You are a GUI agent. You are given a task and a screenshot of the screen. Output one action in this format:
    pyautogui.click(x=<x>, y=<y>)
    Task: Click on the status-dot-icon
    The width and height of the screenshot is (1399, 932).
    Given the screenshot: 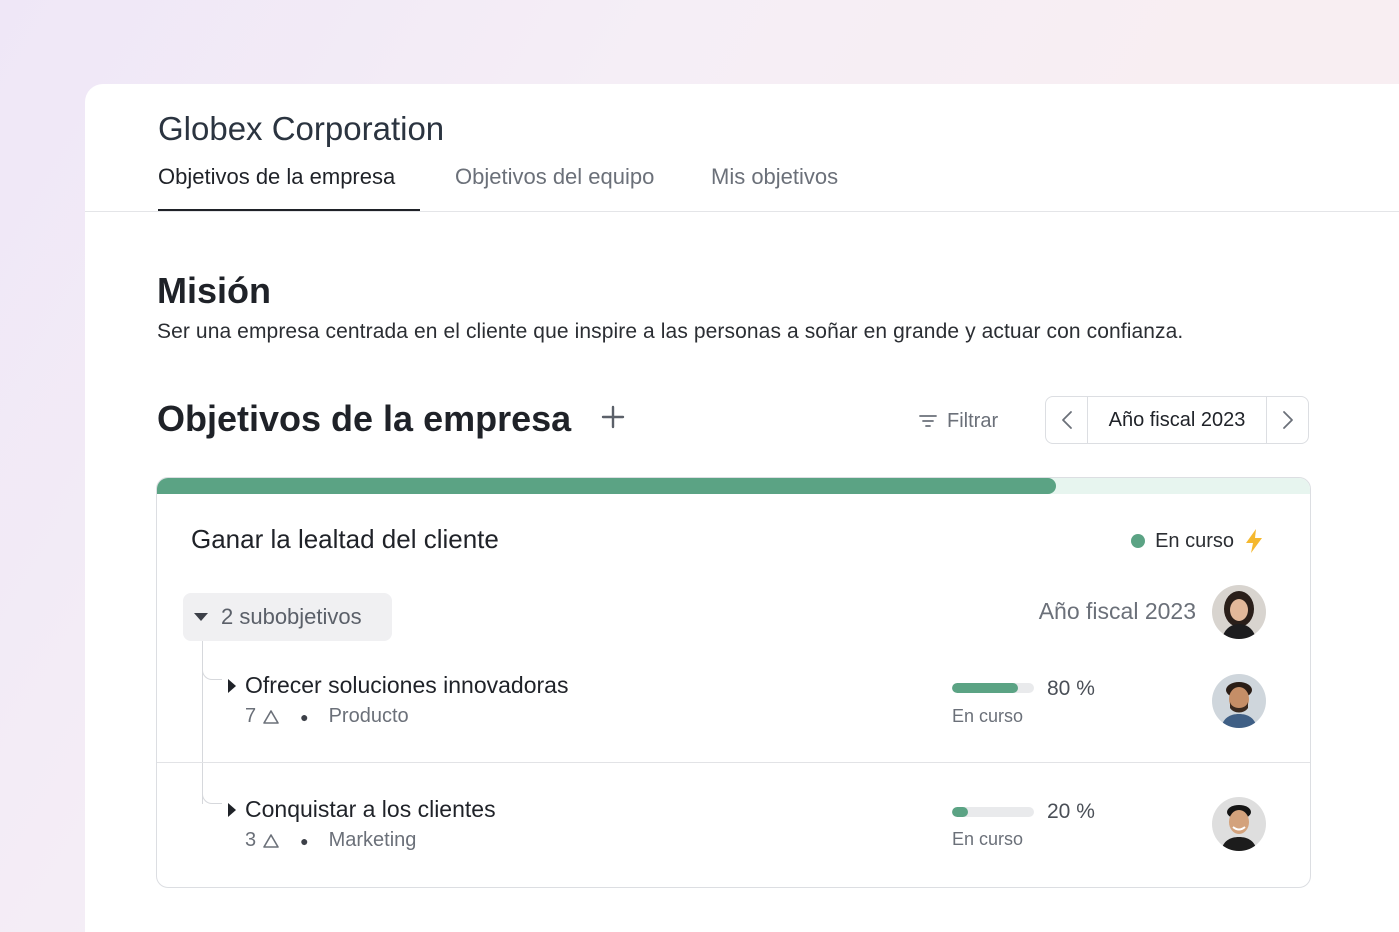 What is the action you would take?
    pyautogui.click(x=1138, y=541)
    